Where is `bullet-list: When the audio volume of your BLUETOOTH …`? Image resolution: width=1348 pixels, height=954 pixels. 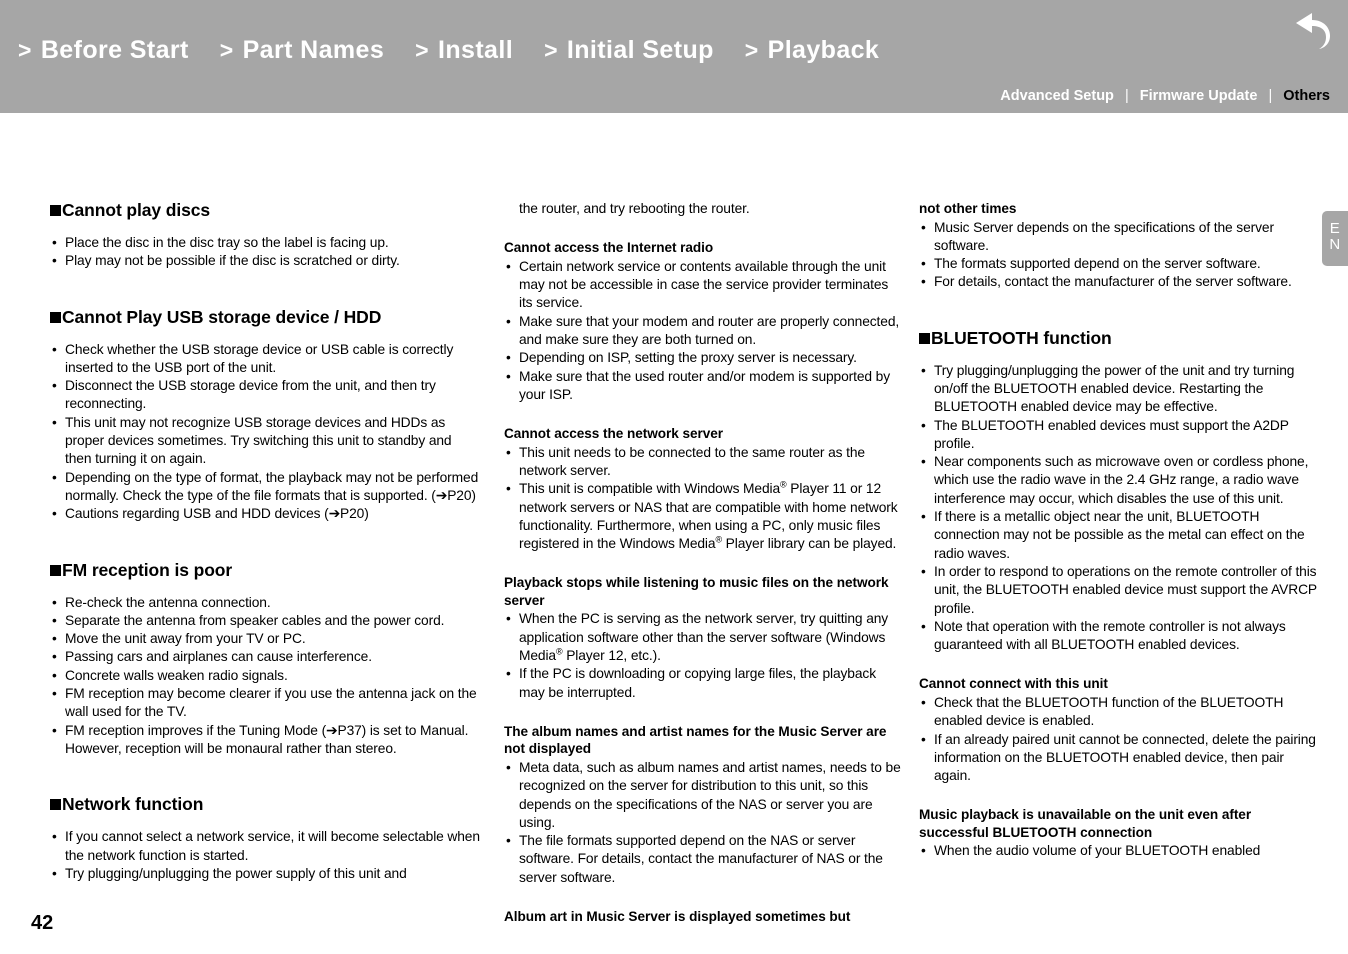
bullet-list: When the audio volume of your BLUETOOTH … is located at coordinates (1119, 851).